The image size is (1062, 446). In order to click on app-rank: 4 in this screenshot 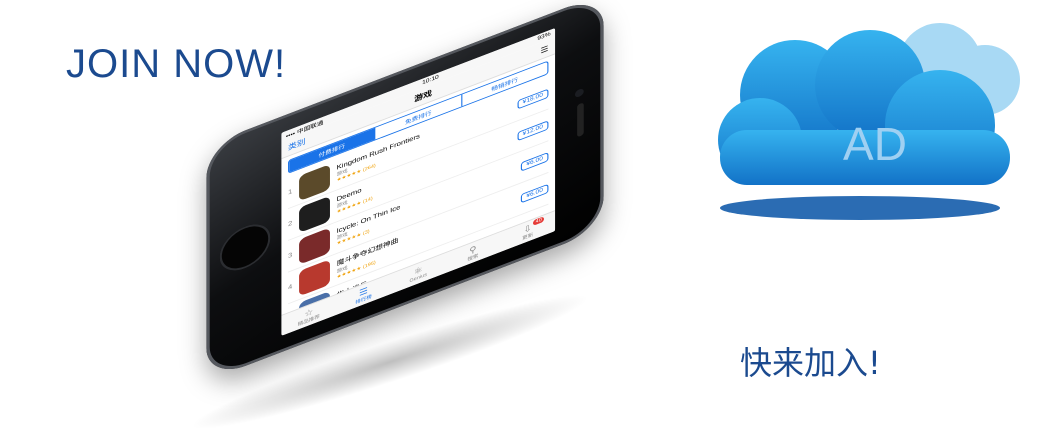, I will do `click(290, 287)`.